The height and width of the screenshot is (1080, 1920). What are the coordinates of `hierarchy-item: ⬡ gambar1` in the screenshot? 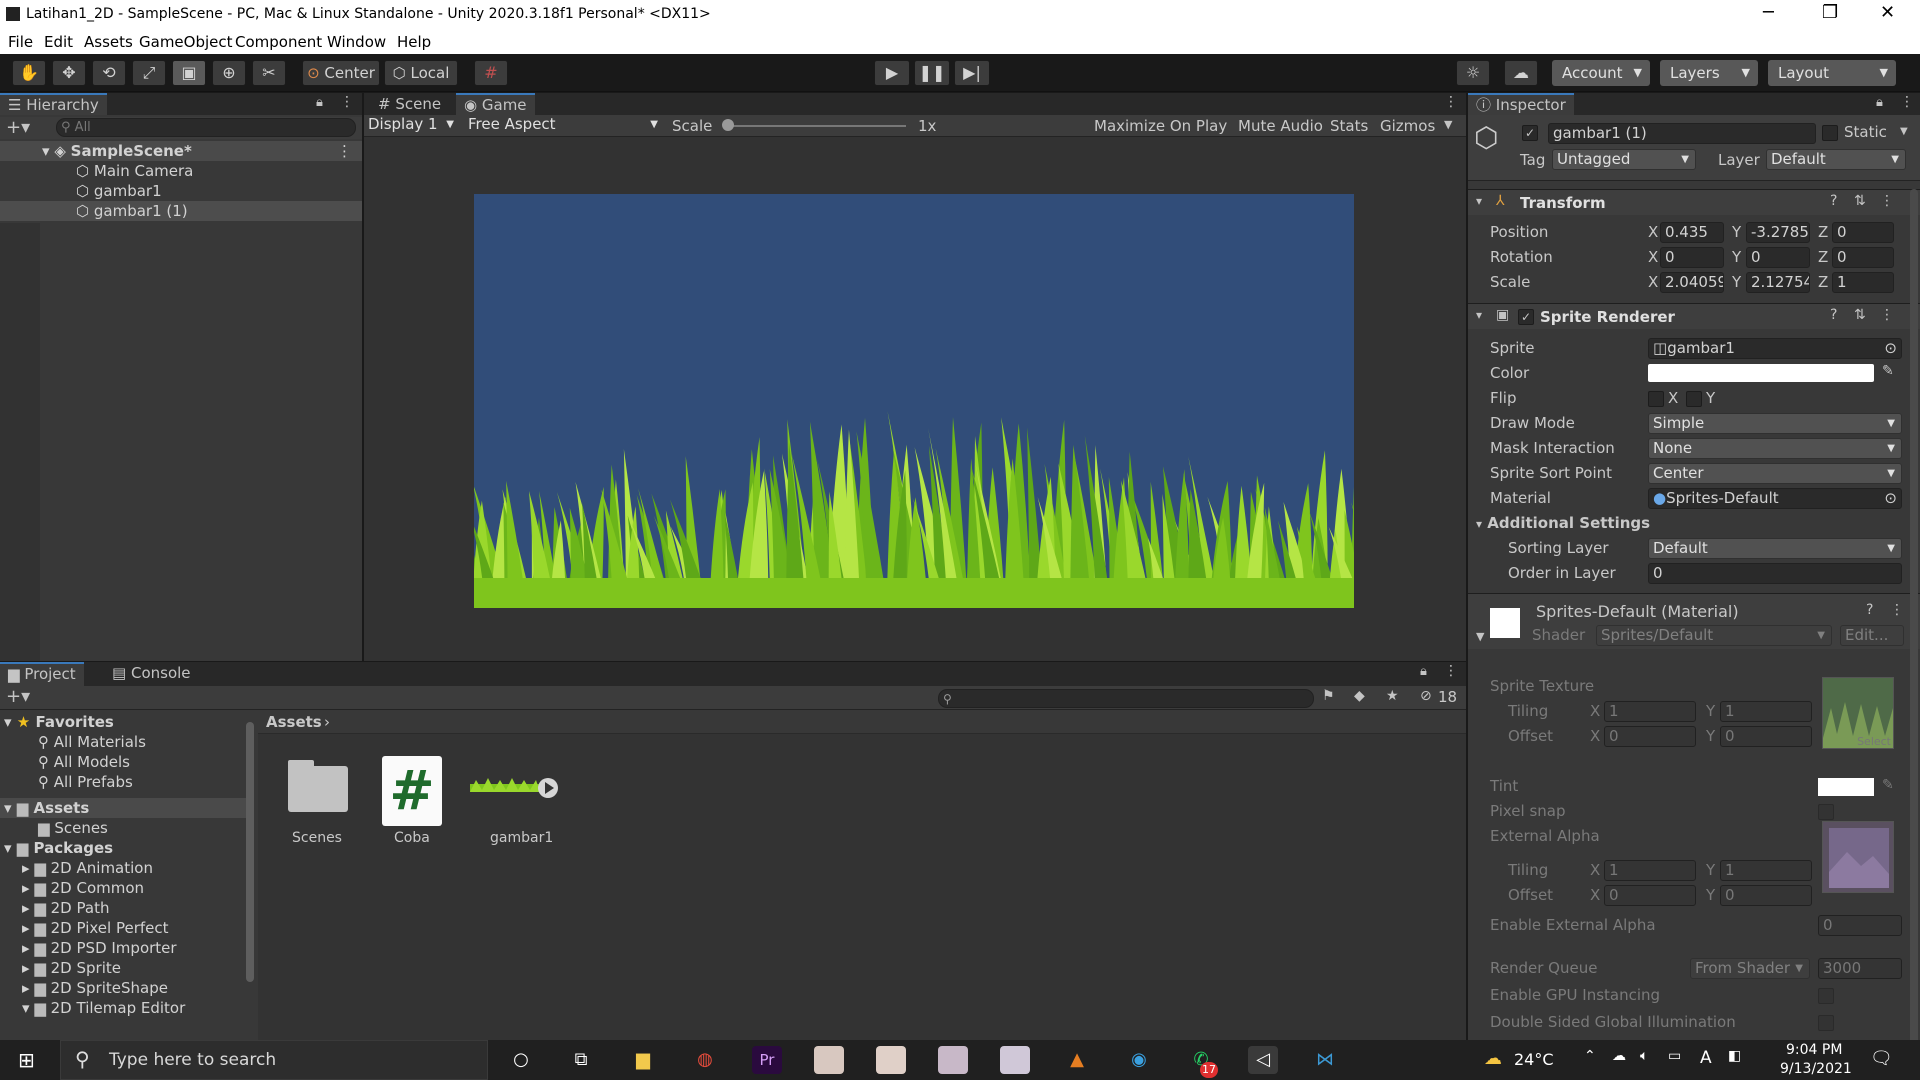 It's located at (181, 191).